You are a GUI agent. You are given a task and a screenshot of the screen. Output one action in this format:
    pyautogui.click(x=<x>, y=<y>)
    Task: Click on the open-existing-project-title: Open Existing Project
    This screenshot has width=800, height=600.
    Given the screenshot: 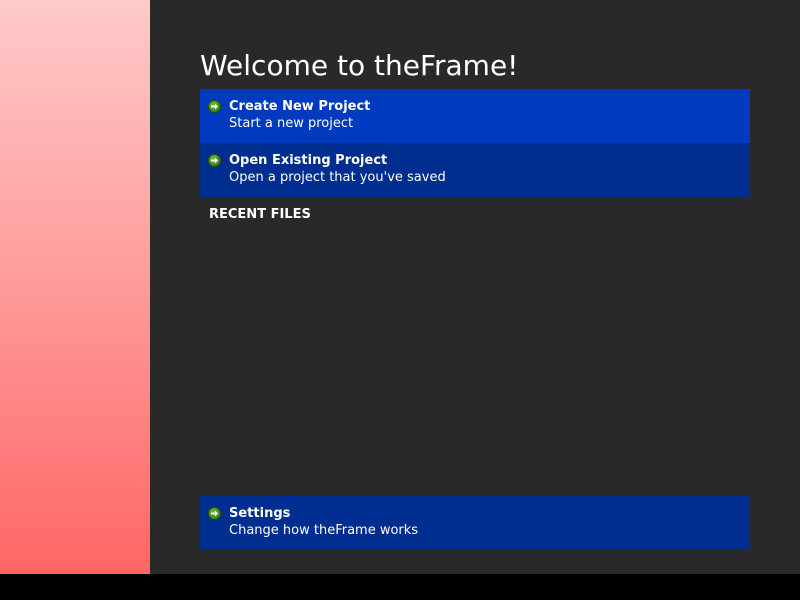 What is the action you would take?
    pyautogui.click(x=308, y=160)
    